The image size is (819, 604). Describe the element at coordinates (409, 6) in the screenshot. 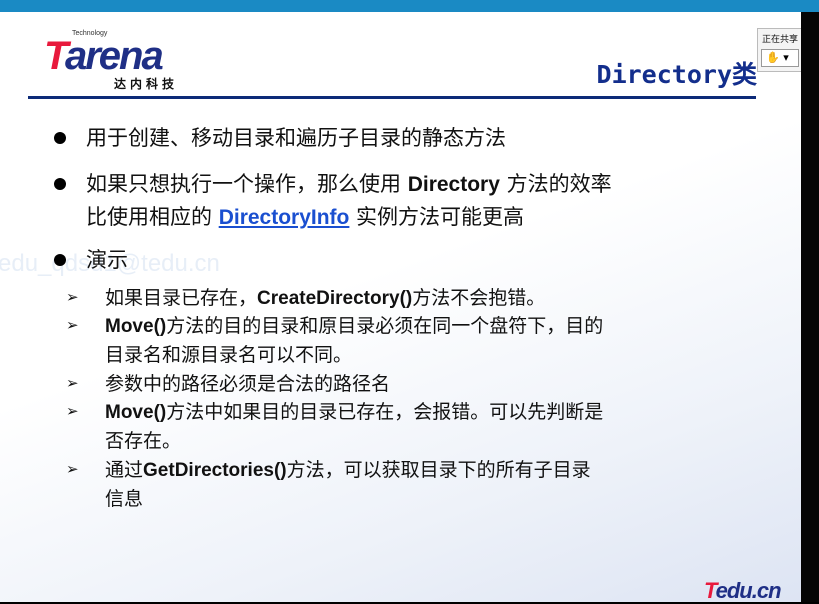

I see `top-bar` at that location.